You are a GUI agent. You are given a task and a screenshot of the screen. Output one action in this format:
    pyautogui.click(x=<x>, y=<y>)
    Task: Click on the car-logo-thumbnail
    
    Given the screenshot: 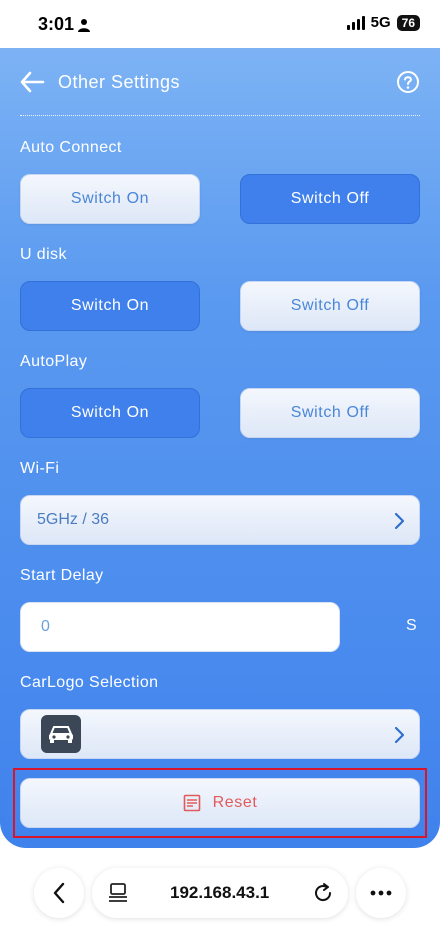 What is the action you would take?
    pyautogui.click(x=61, y=734)
    